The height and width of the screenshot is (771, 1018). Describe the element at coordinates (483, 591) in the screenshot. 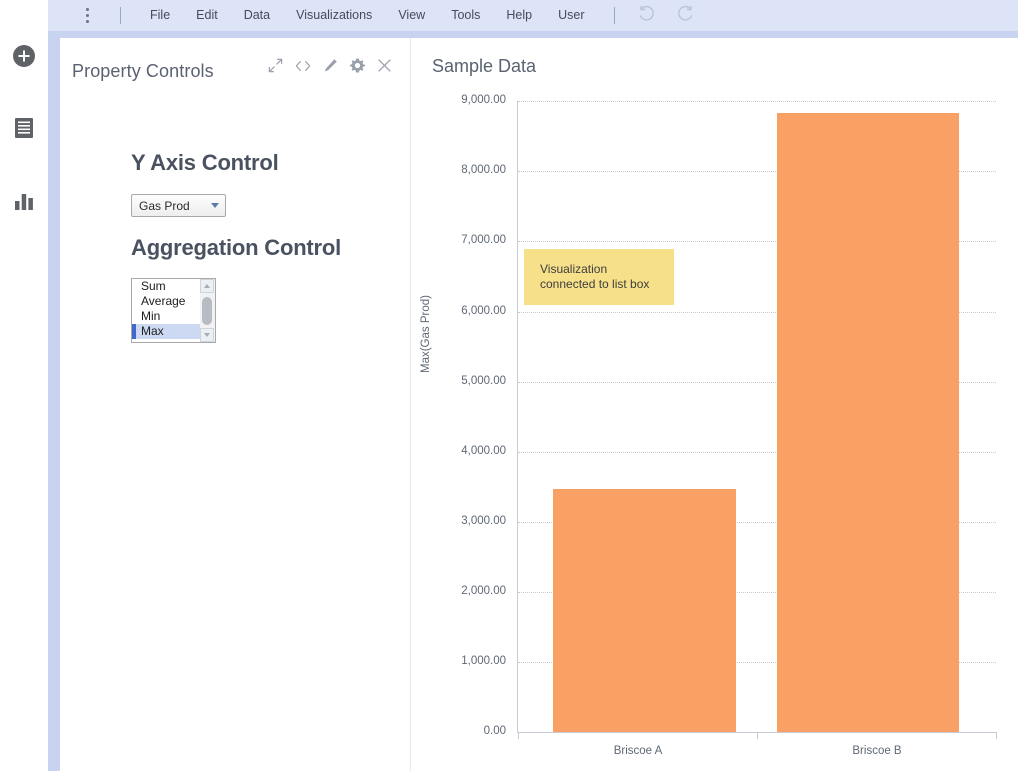

I see `y-tick-label-2000: 2,000.00` at that location.